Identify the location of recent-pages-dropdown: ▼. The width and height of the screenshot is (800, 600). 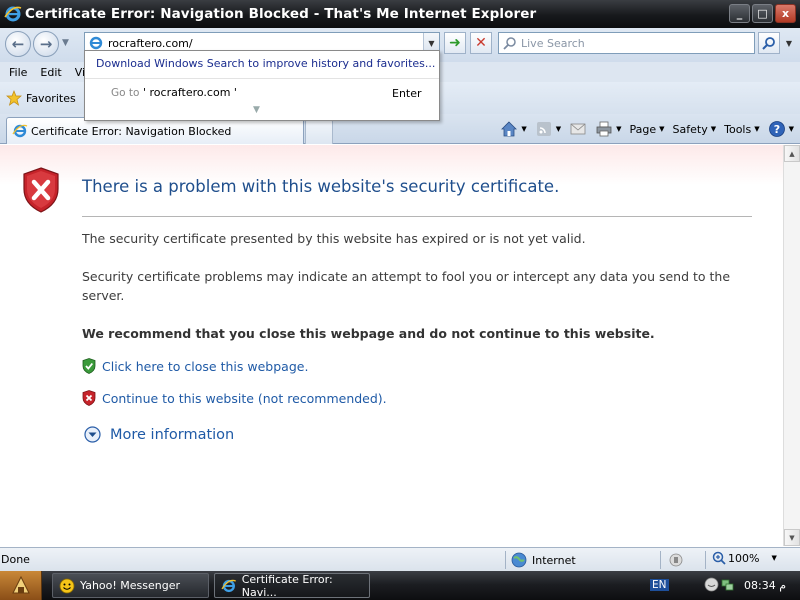
(65, 43).